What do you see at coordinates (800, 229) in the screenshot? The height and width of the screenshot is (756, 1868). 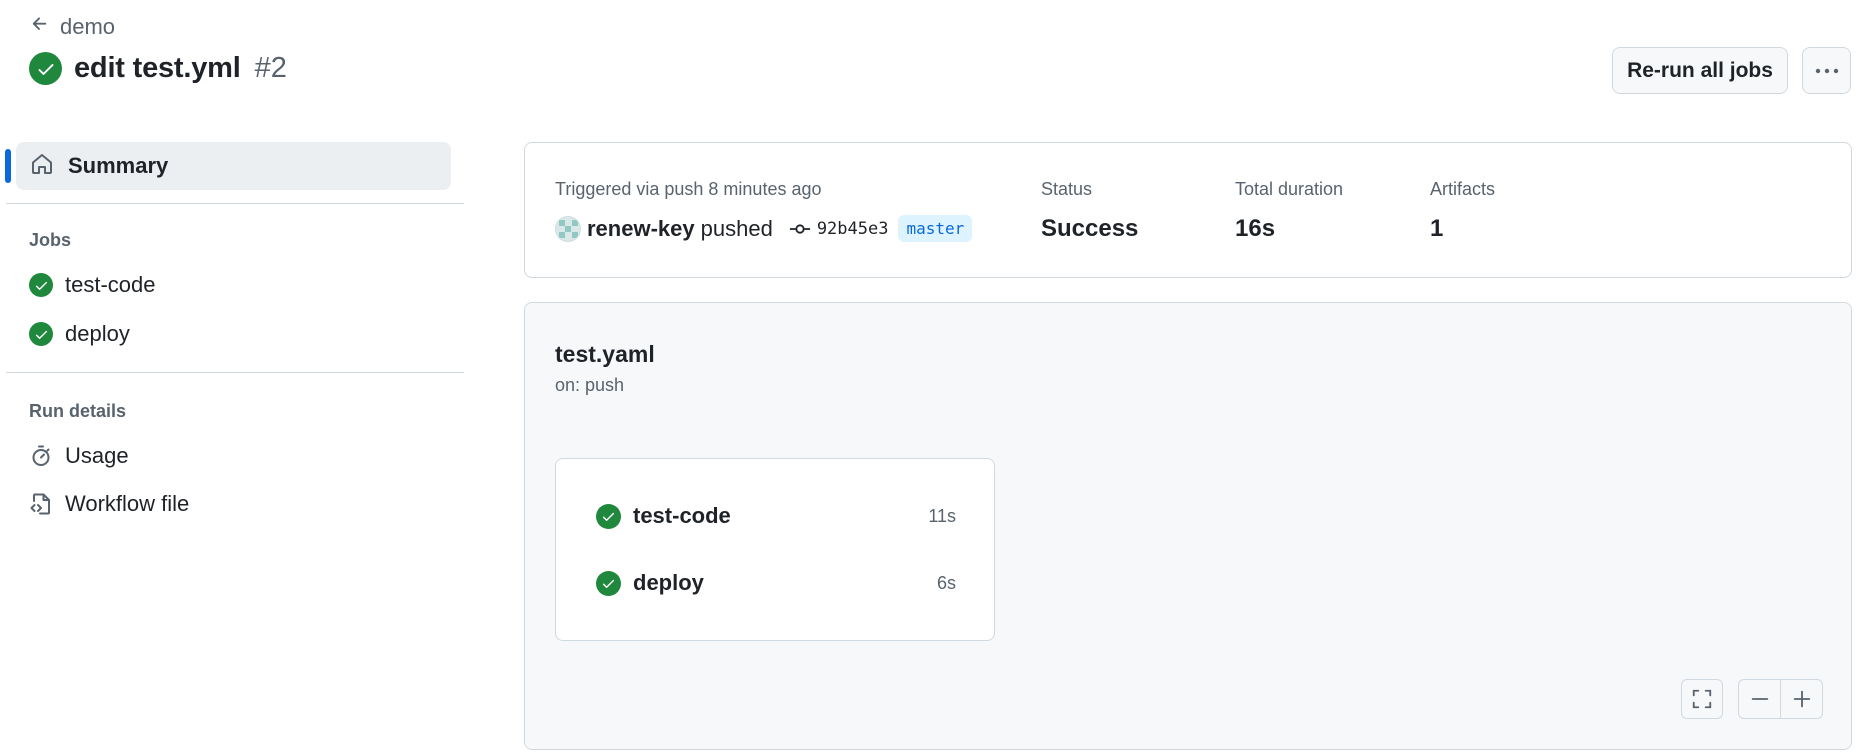 I see `git-commit-icon` at bounding box center [800, 229].